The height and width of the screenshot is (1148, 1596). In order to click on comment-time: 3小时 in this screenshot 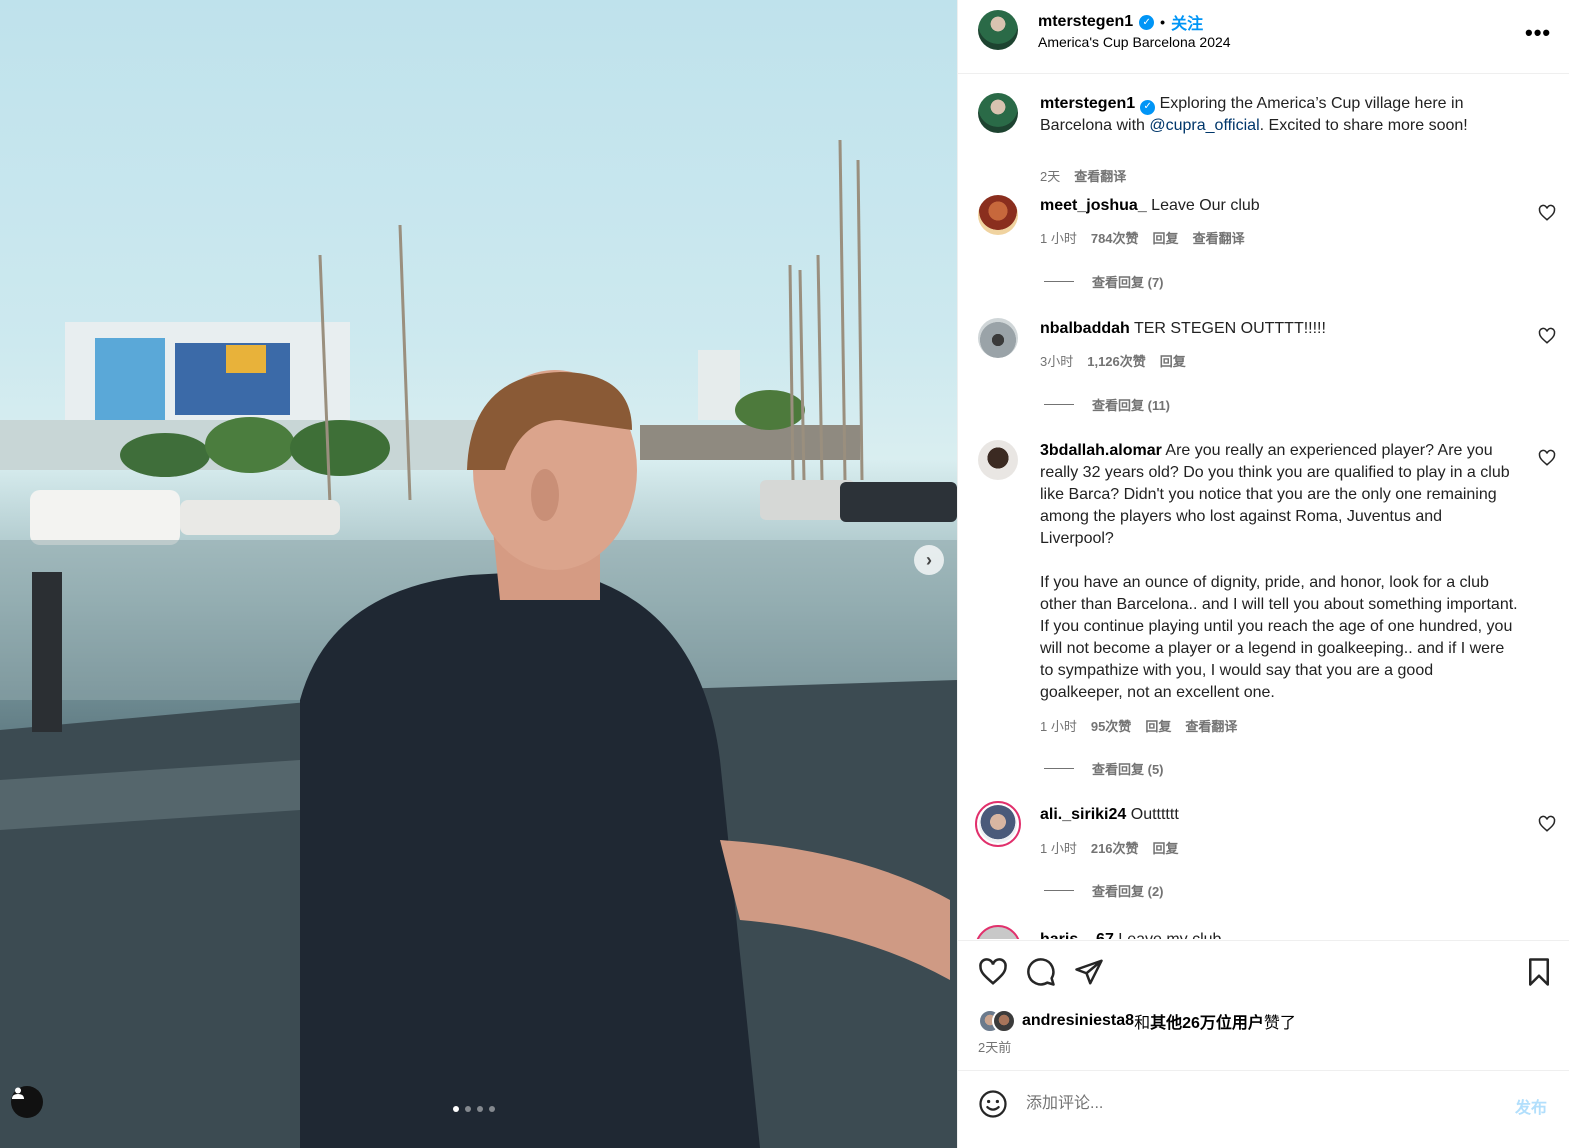, I will do `click(1056, 360)`.